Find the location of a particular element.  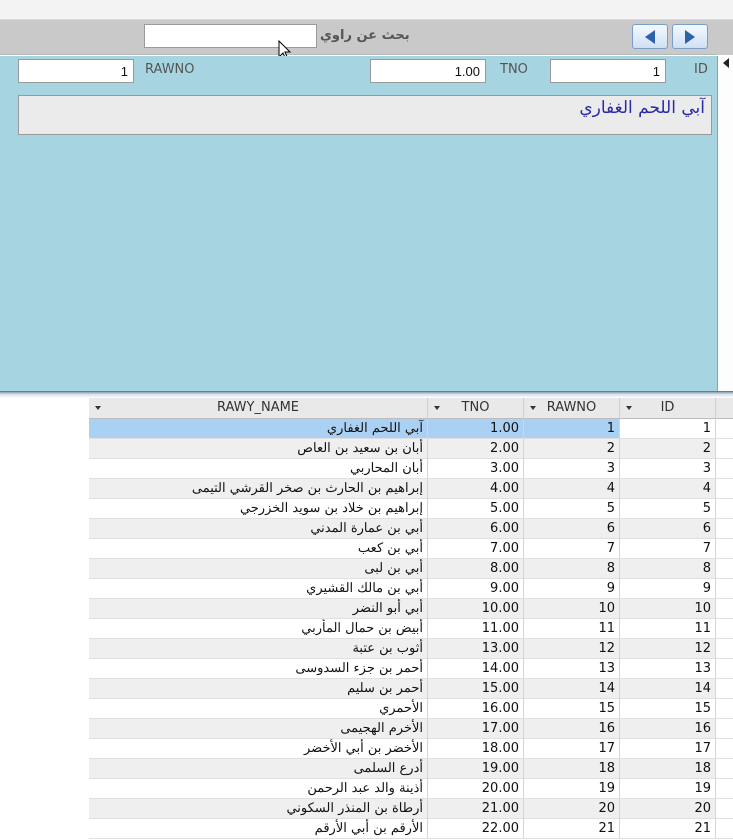

table-row: أبي بن مالك القشيري 9.00 9 9 is located at coordinates (366, 589).